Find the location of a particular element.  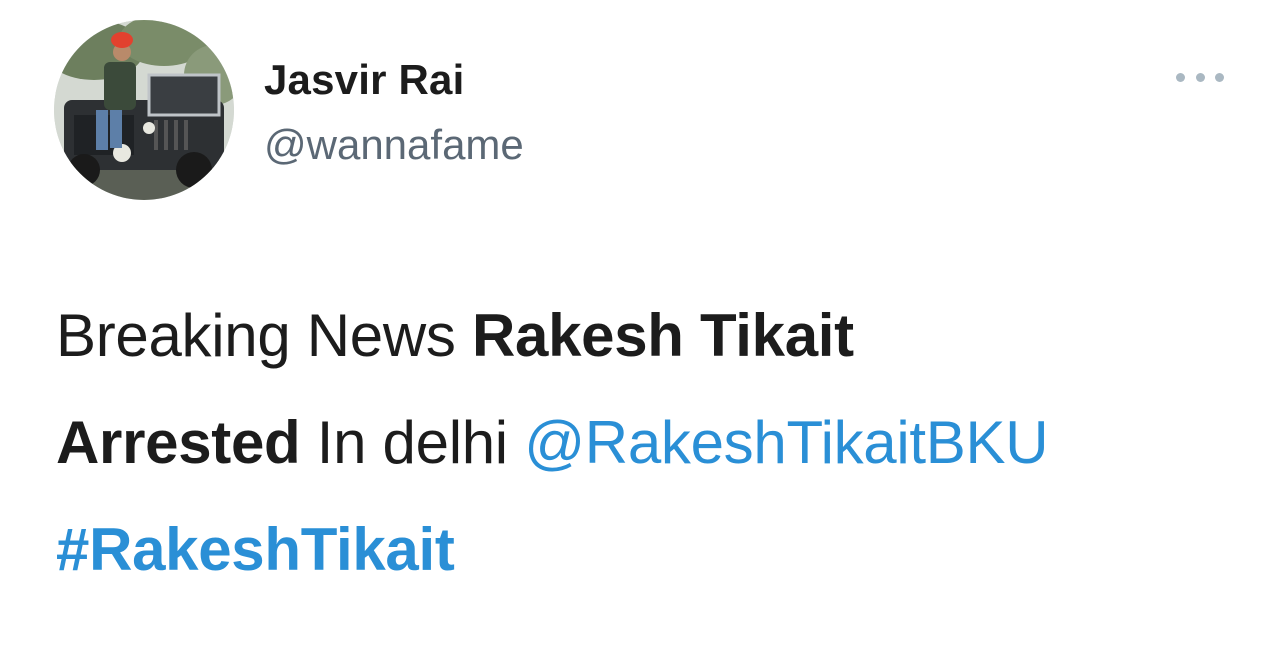

tweet-text-part: In delhi is located at coordinates (412, 442).